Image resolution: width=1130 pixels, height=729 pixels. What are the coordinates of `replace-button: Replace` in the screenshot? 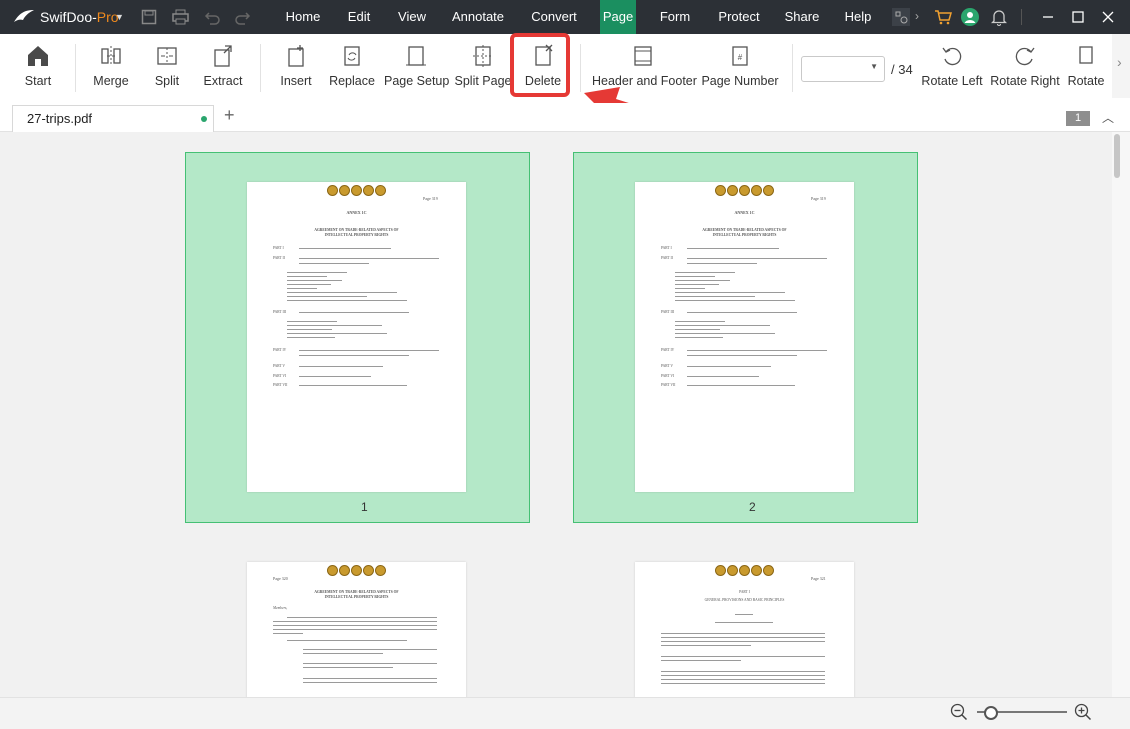 It's located at (352, 69).